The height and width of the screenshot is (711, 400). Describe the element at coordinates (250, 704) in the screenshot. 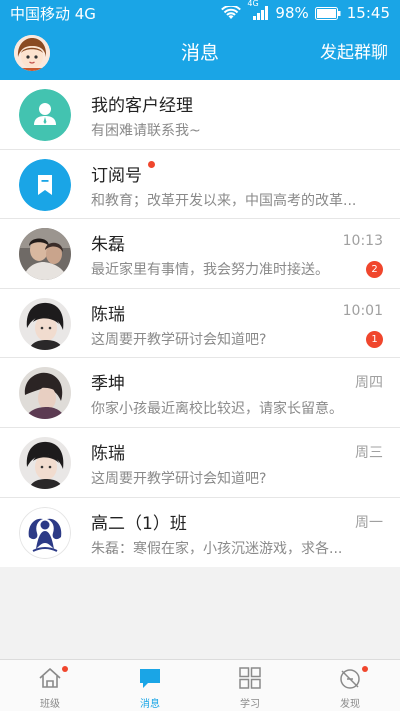

I see `tab-label: 学习` at that location.